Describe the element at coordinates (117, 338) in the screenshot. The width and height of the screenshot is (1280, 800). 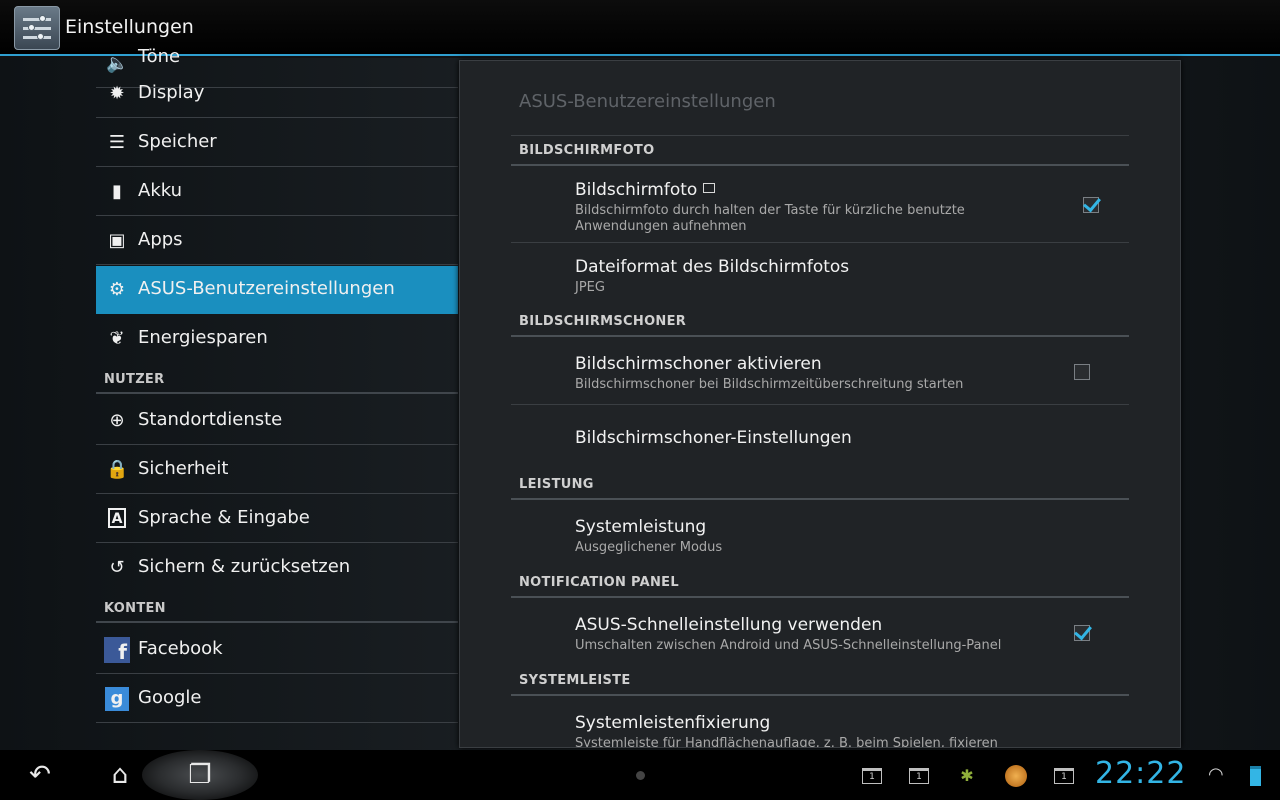
I see `leaf-icon: ❦` at that location.